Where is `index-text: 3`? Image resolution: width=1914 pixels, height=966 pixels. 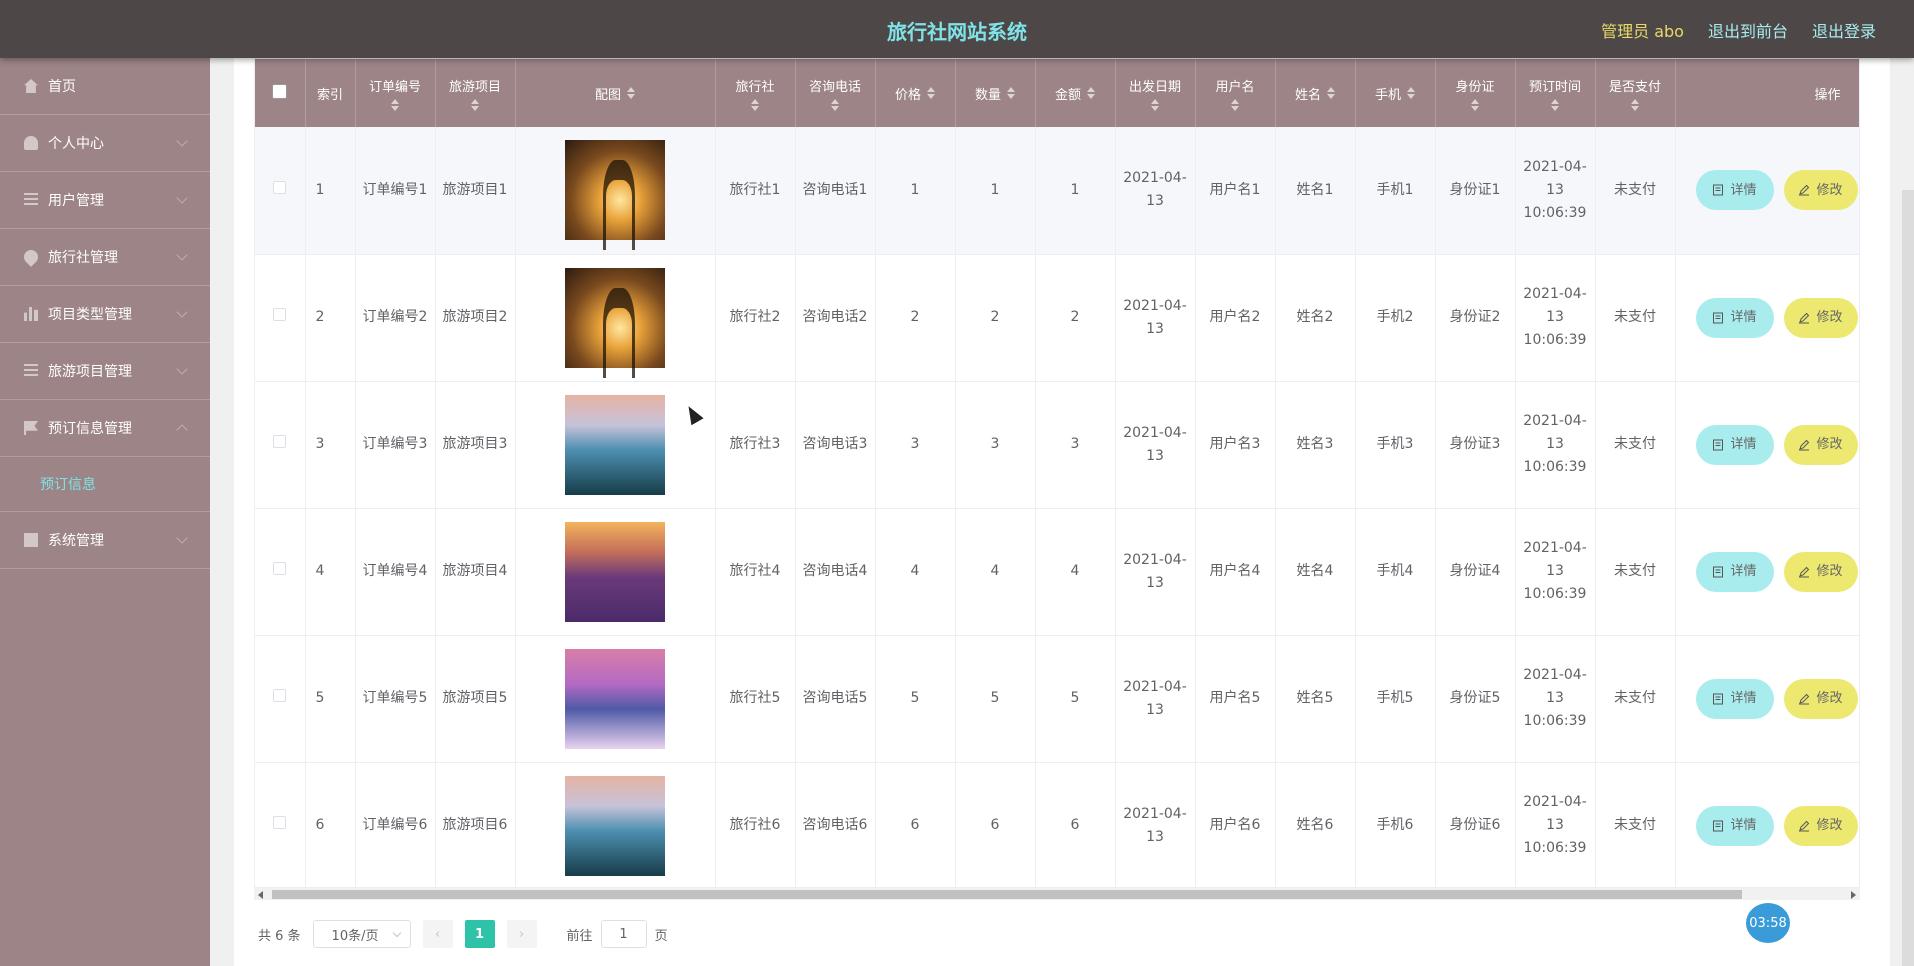
index-text: 3 is located at coordinates (320, 444).